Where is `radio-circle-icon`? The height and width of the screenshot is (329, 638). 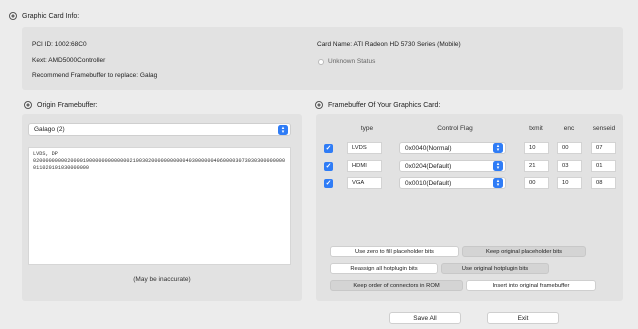
radio-circle-icon is located at coordinates (321, 61).